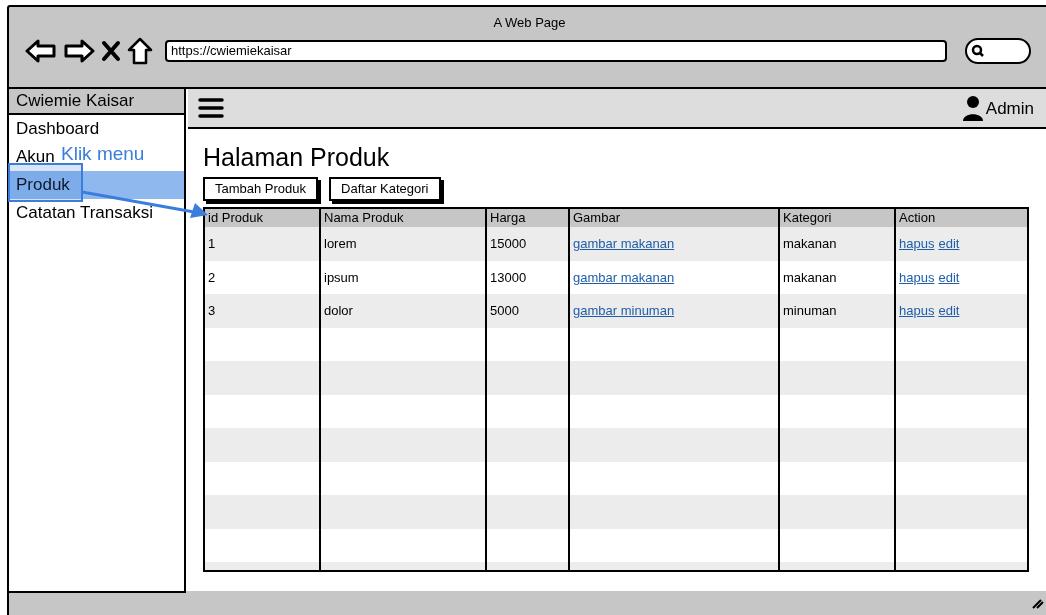 This screenshot has width=1046, height=615. Describe the element at coordinates (674, 218) in the screenshot. I see `column-header: Gambar` at that location.